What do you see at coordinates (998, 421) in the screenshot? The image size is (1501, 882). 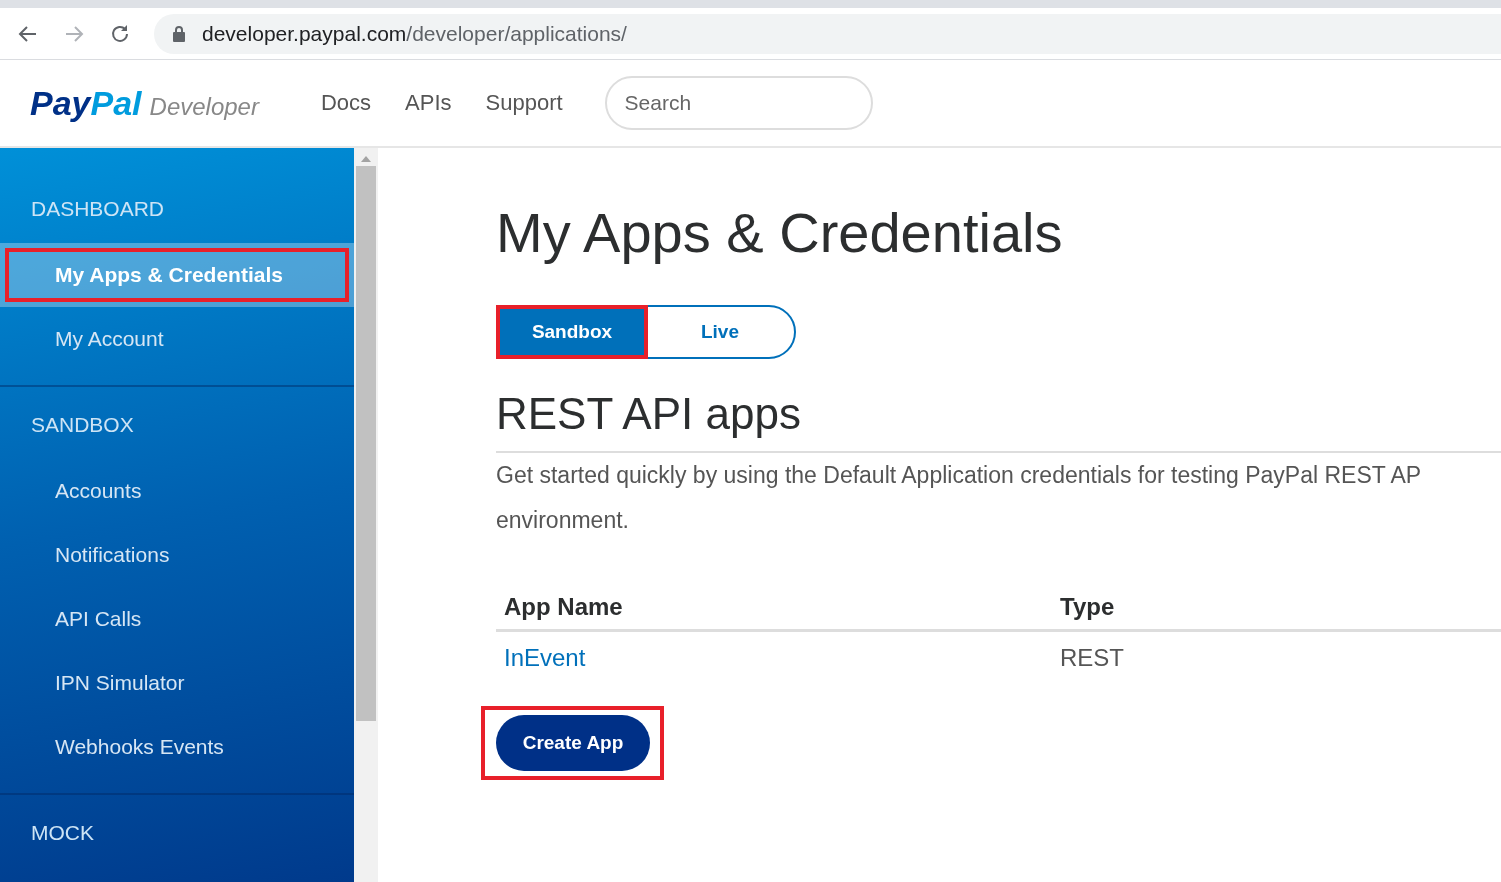 I see `section-title: REST API apps` at bounding box center [998, 421].